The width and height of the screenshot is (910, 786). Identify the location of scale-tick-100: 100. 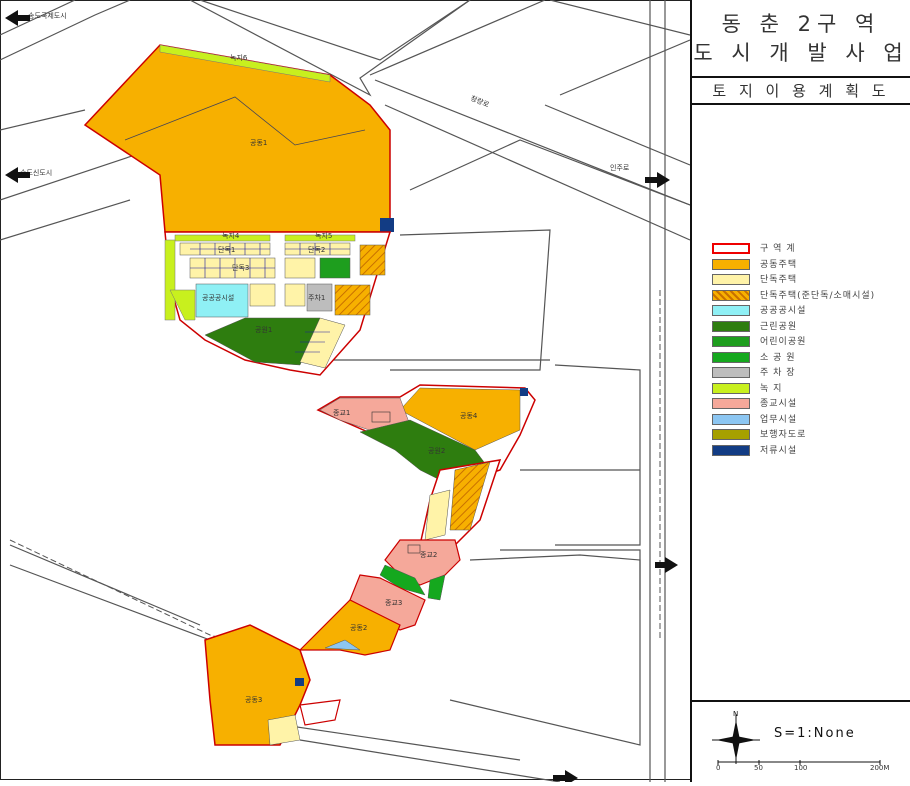
(801, 768).